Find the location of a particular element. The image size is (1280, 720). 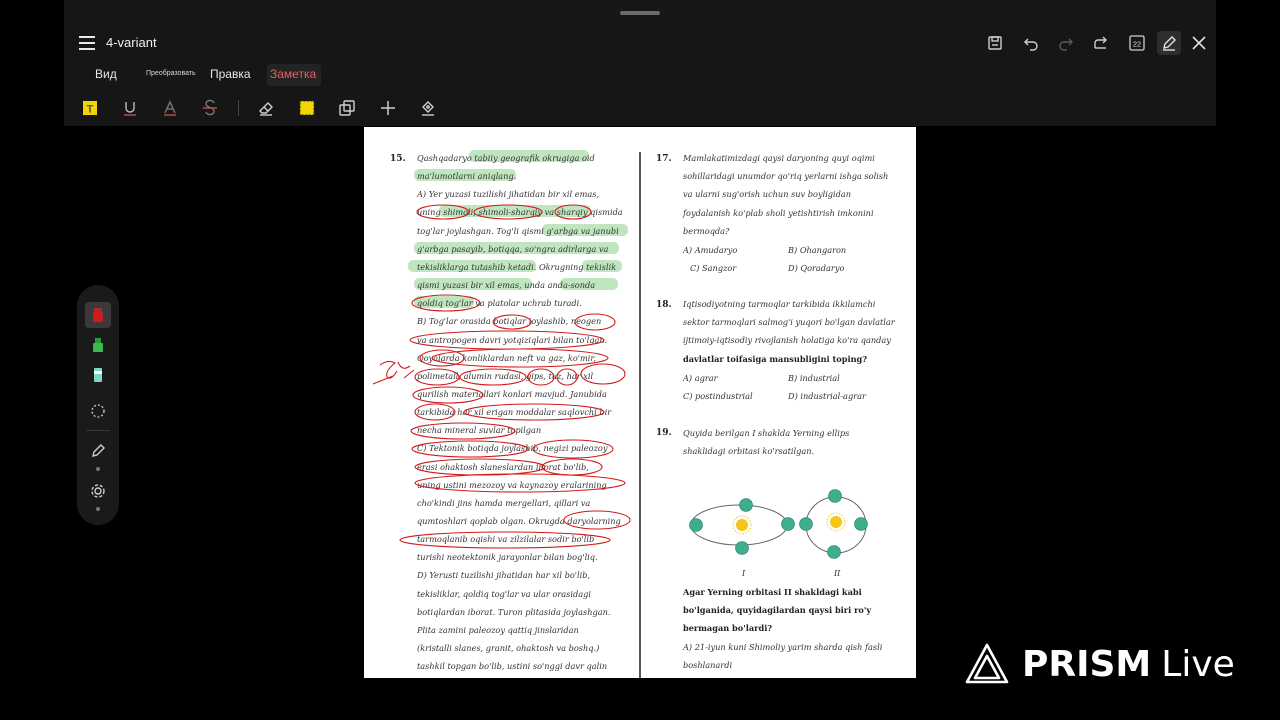

lasso-icon is located at coordinates (98, 411).